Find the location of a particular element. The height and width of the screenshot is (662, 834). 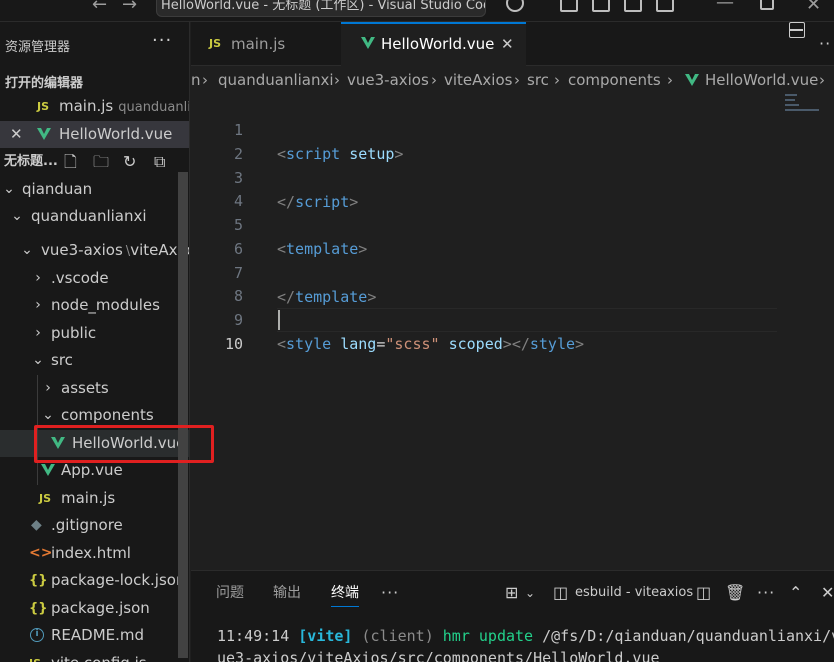

tree-folder-qianduan: ⌄ qianduan is located at coordinates (94, 189).